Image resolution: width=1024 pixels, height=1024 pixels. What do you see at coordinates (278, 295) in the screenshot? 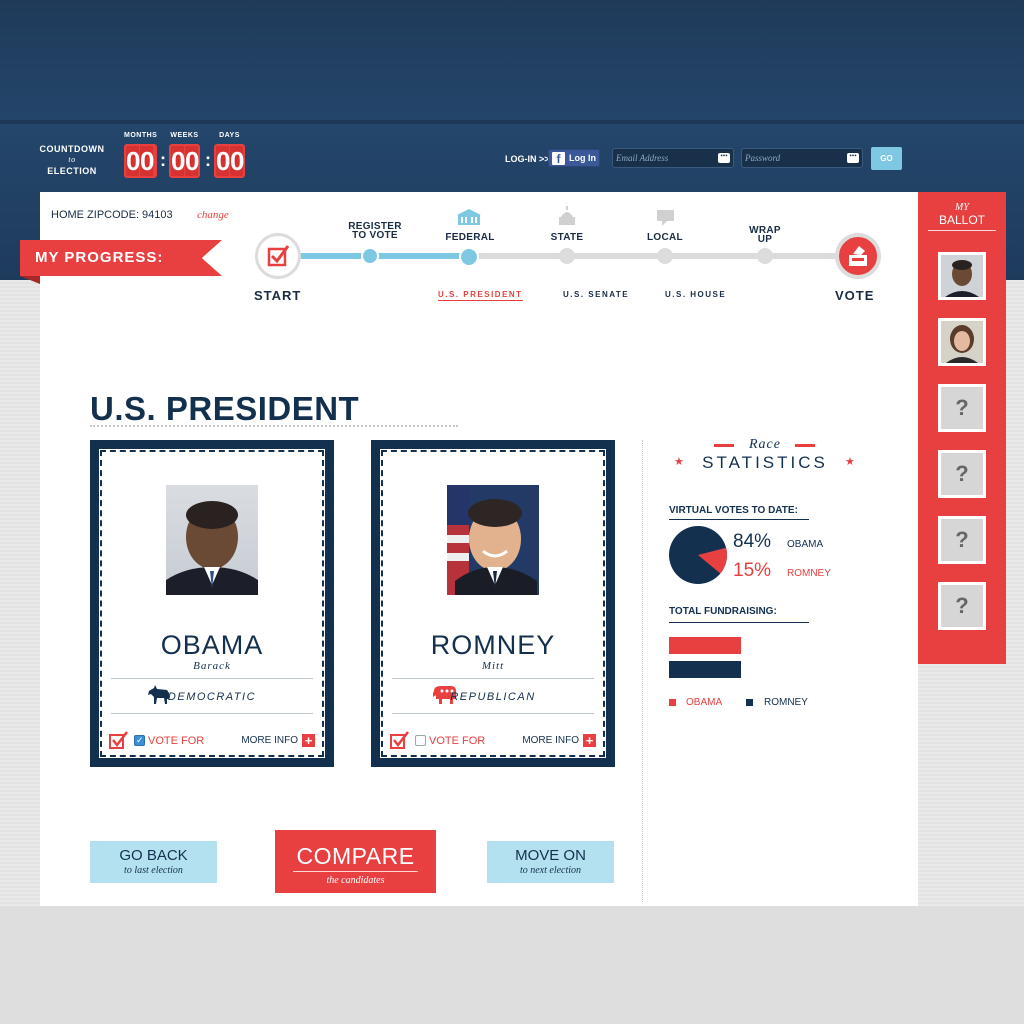
I see `start-label: START` at bounding box center [278, 295].